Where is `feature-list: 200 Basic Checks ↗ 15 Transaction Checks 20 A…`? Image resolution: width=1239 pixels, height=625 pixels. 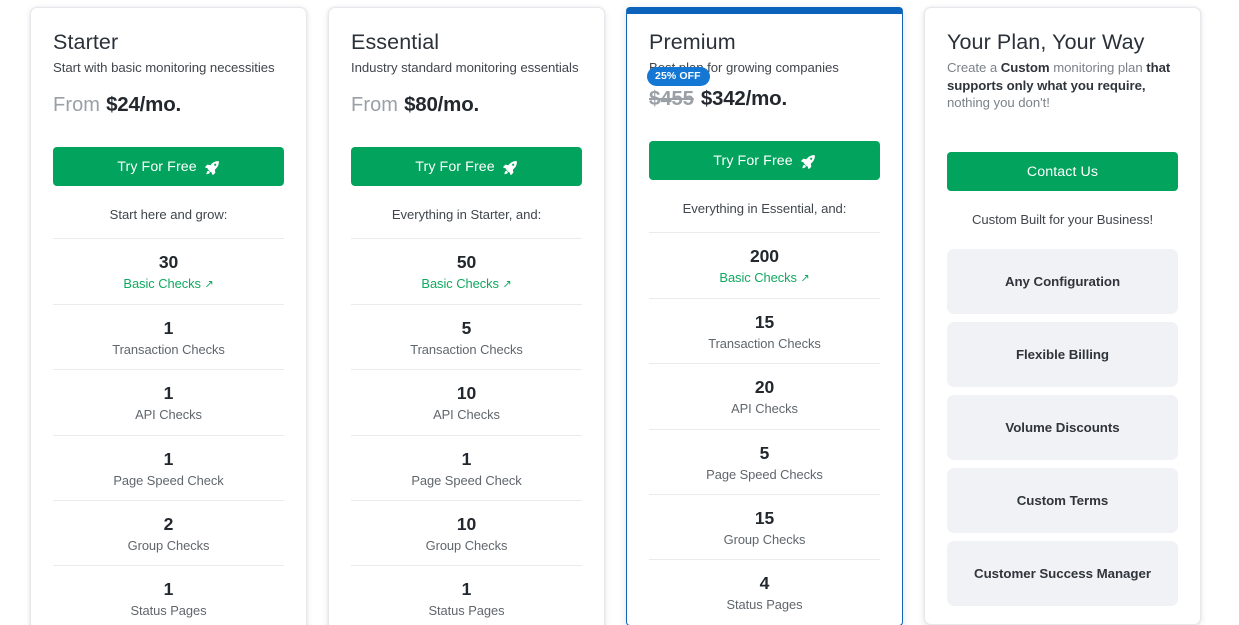 feature-list: 200 Basic Checks ↗ 15 Transaction Checks 20 A… is located at coordinates (764, 428).